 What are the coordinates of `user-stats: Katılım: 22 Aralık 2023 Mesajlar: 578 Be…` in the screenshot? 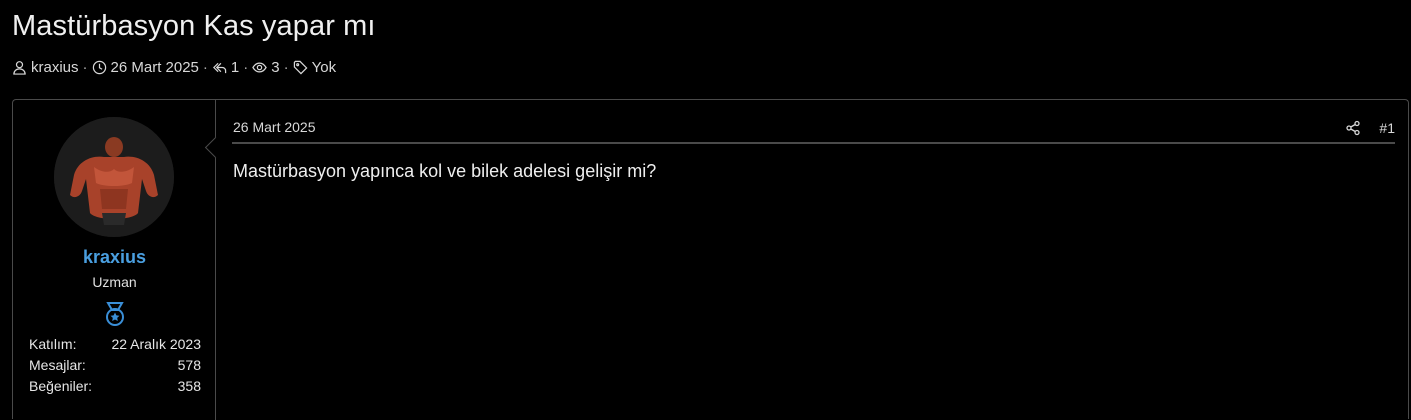 It's located at (115, 365).